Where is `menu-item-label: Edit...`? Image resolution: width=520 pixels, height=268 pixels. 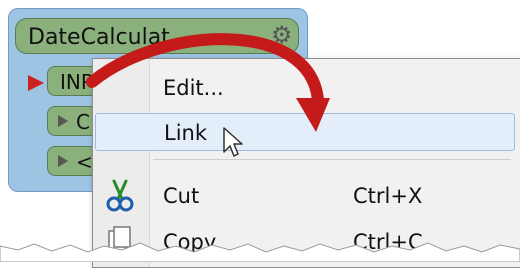
menu-item-label: Edit... is located at coordinates (193, 88).